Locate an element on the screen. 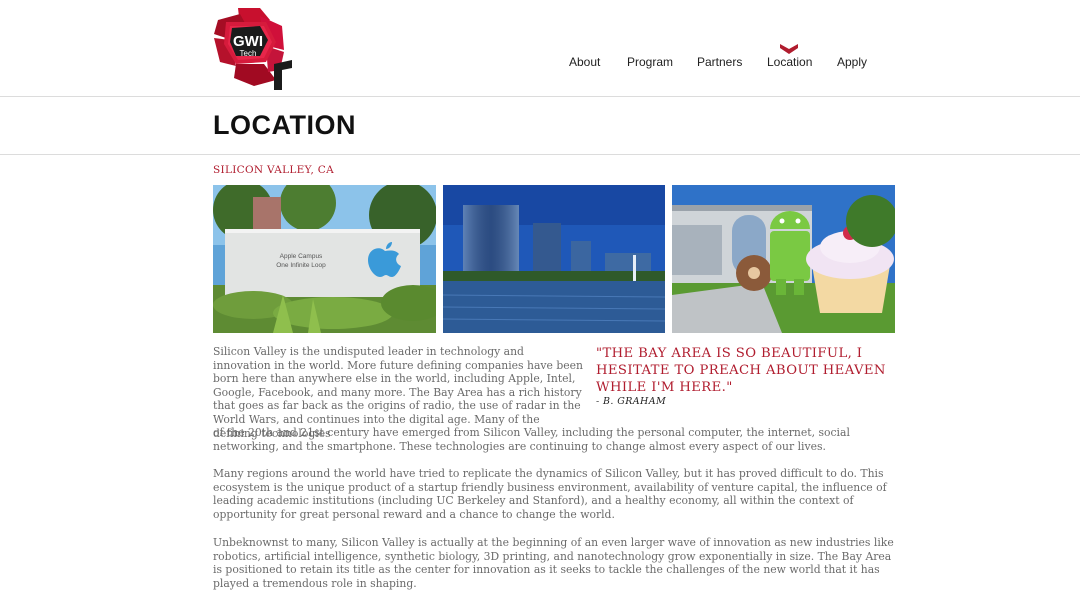 The width and height of the screenshot is (1080, 603). nav-apply: Apply is located at coordinates (852, 62).